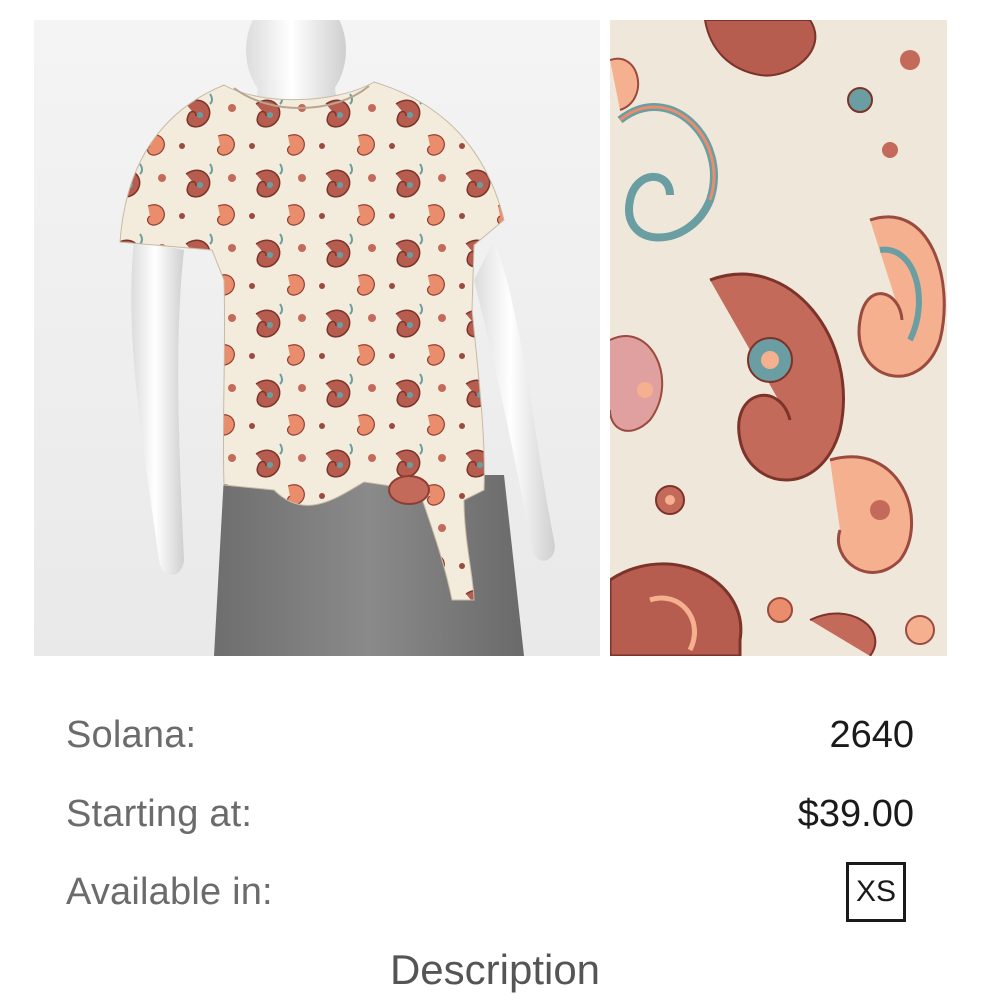  I want to click on description-heading: Description, so click(495, 970).